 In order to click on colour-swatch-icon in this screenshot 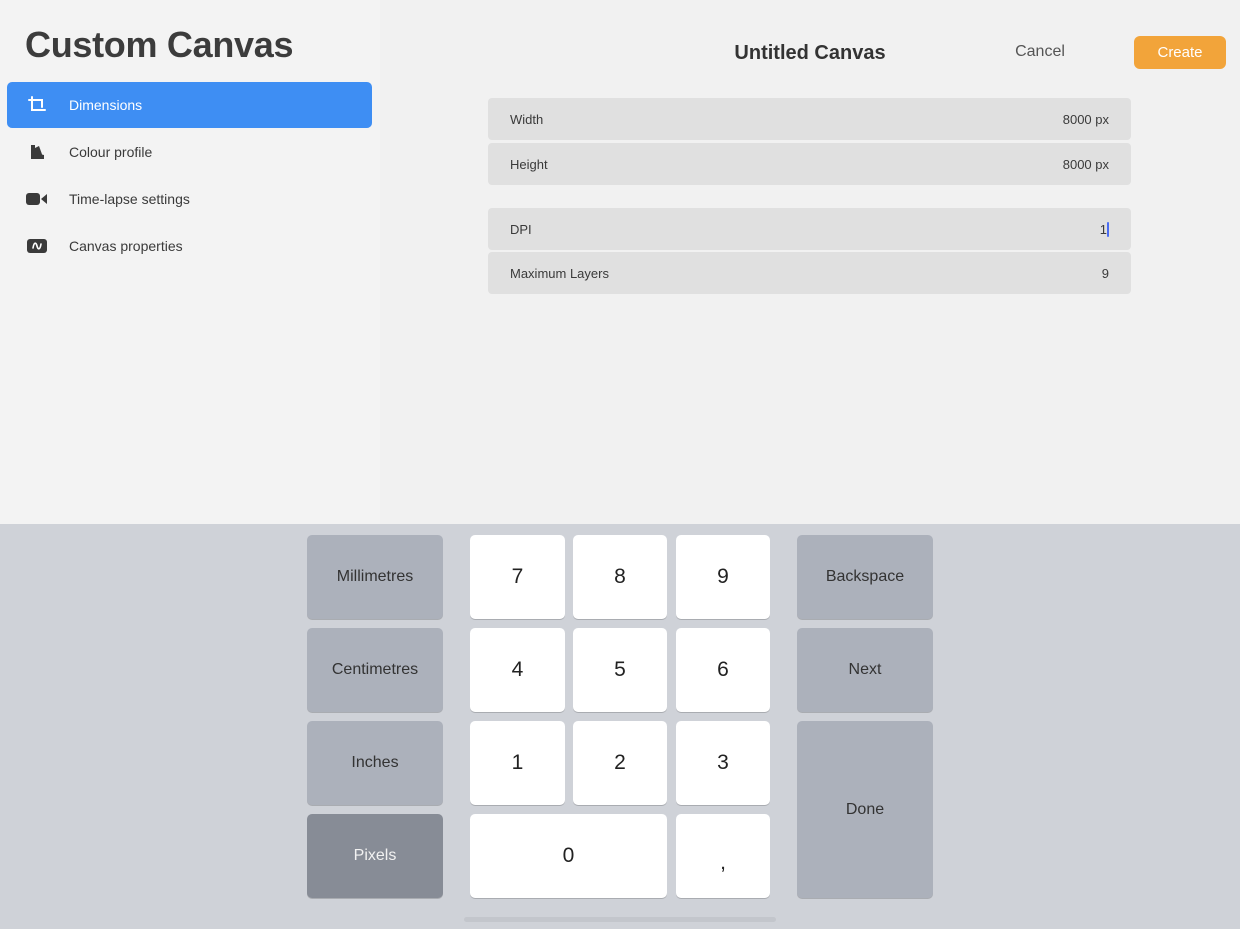, I will do `click(37, 152)`.